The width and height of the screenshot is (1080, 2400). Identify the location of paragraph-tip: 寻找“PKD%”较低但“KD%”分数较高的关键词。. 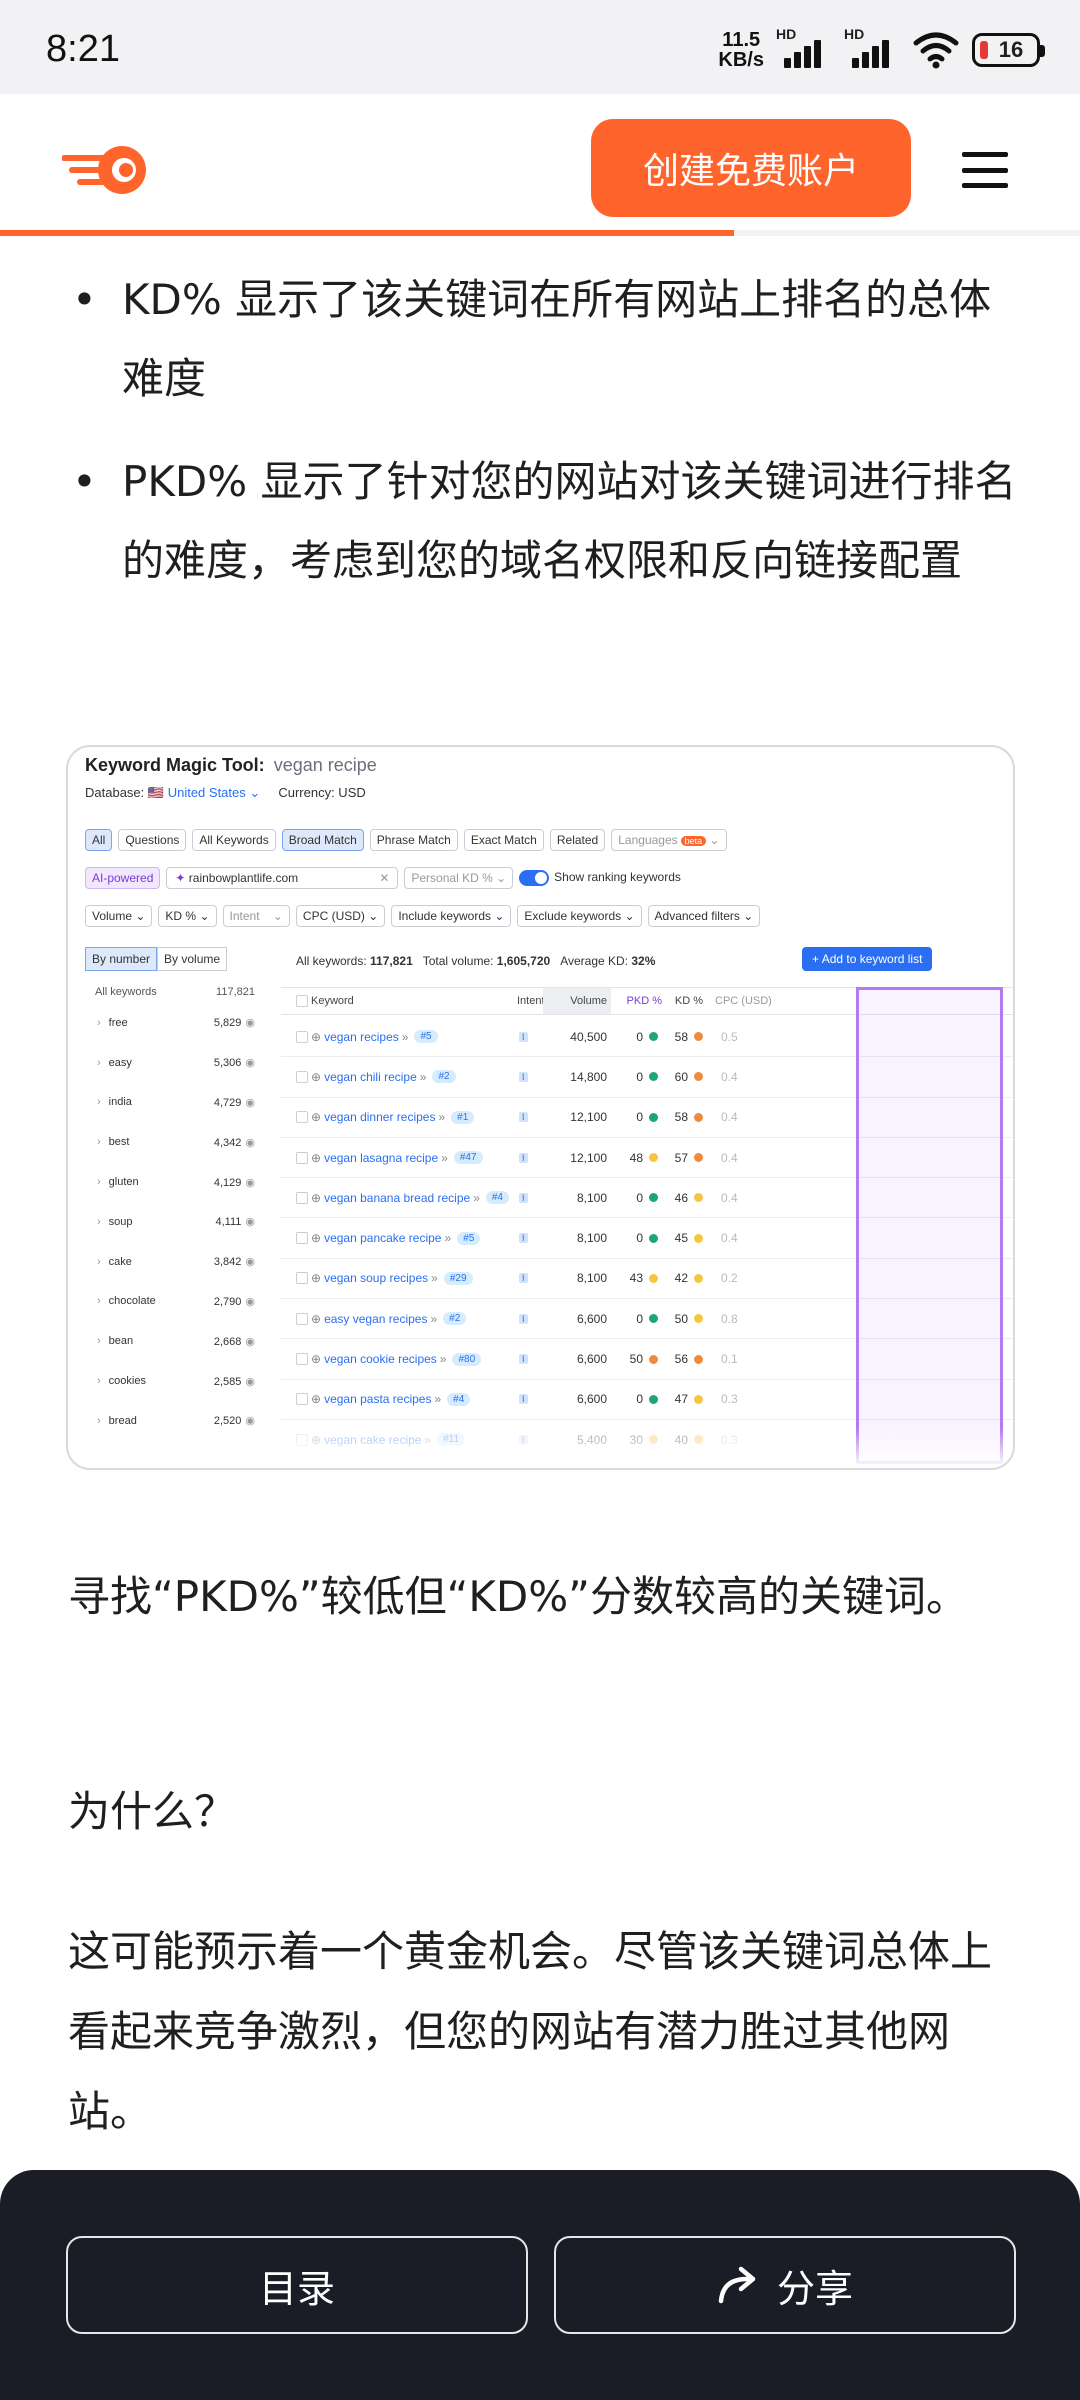
(518, 1596).